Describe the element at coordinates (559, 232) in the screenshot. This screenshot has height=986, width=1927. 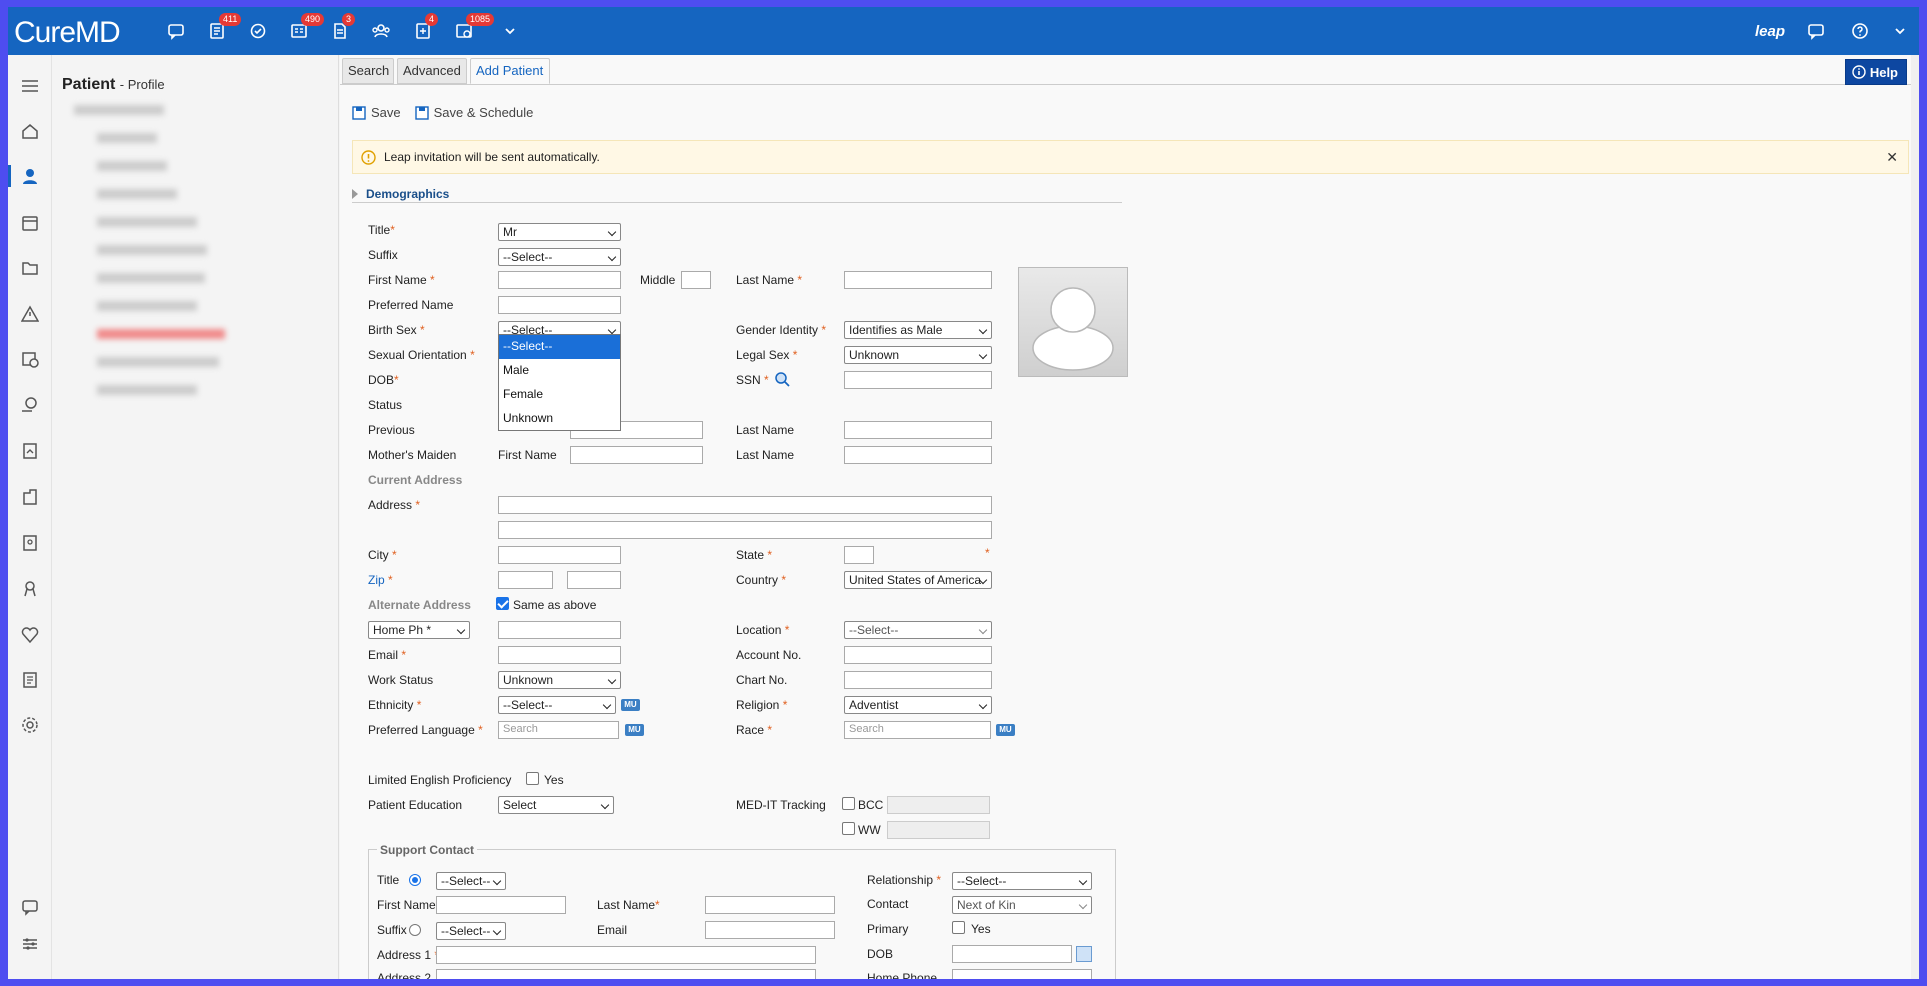
I see `title-select: Mr` at that location.